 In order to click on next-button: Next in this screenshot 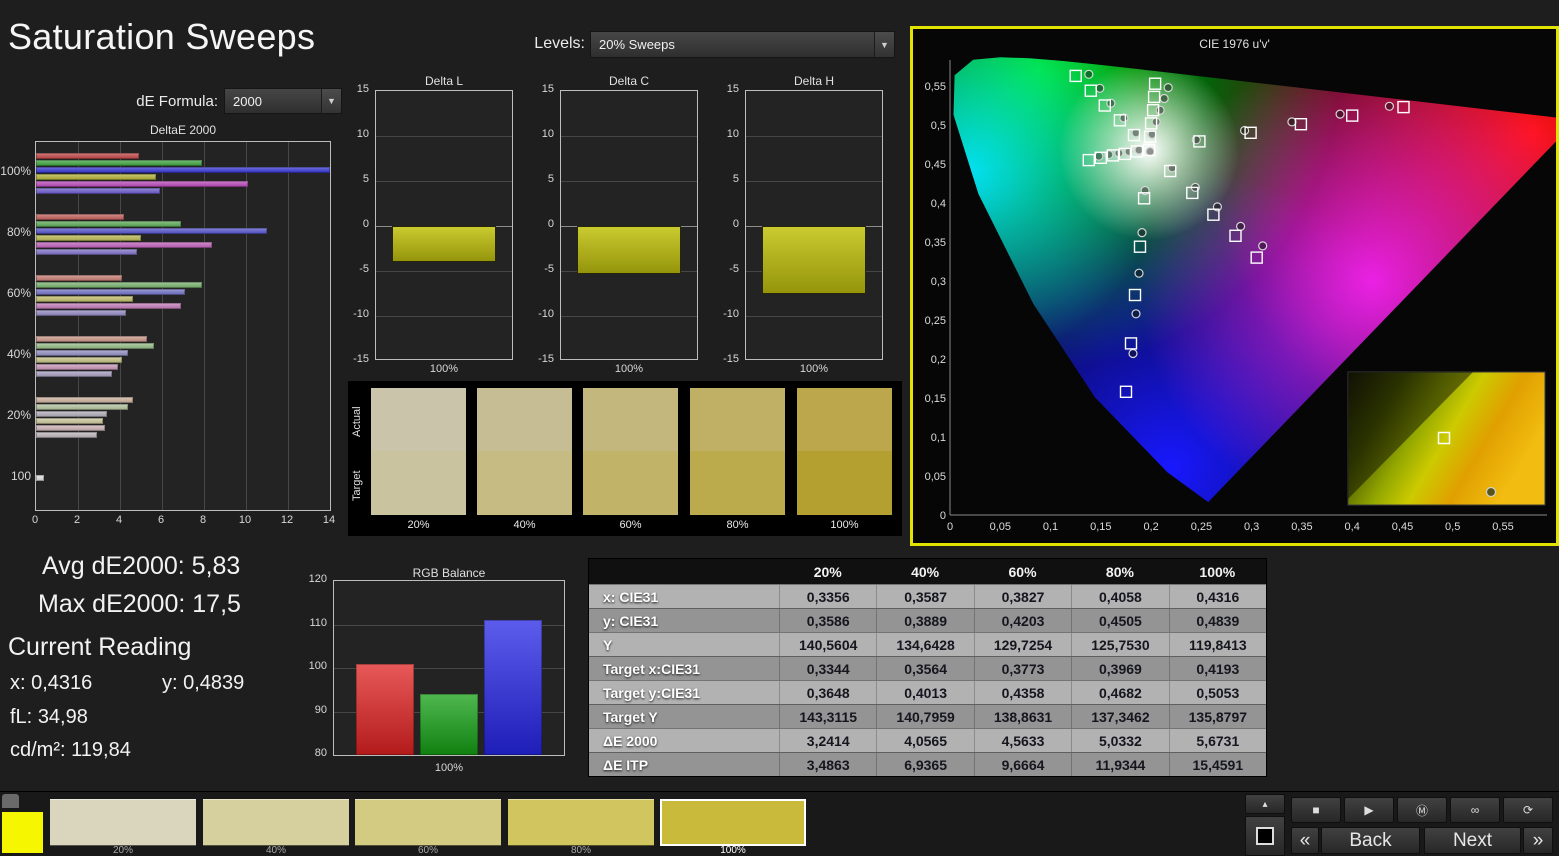, I will do `click(1472, 840)`.